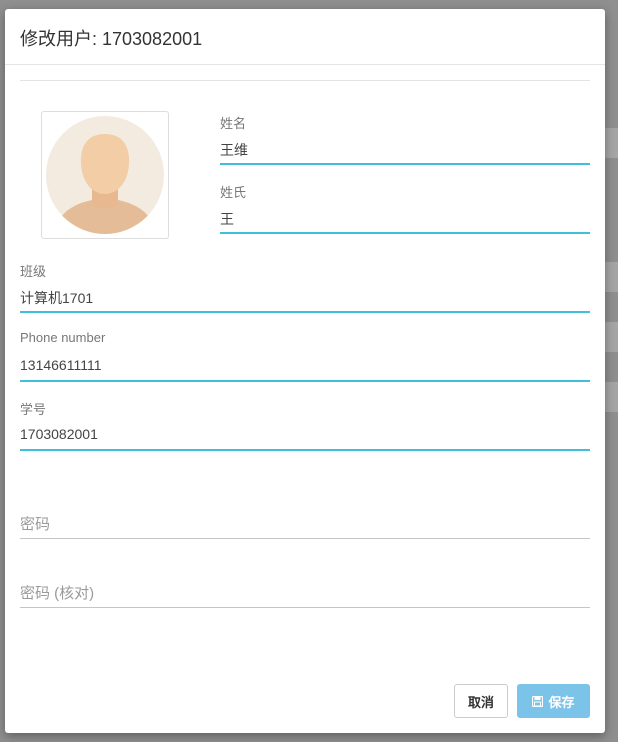 The height and width of the screenshot is (742, 618). What do you see at coordinates (405, 164) in the screenshot?
I see `given-name-underline` at bounding box center [405, 164].